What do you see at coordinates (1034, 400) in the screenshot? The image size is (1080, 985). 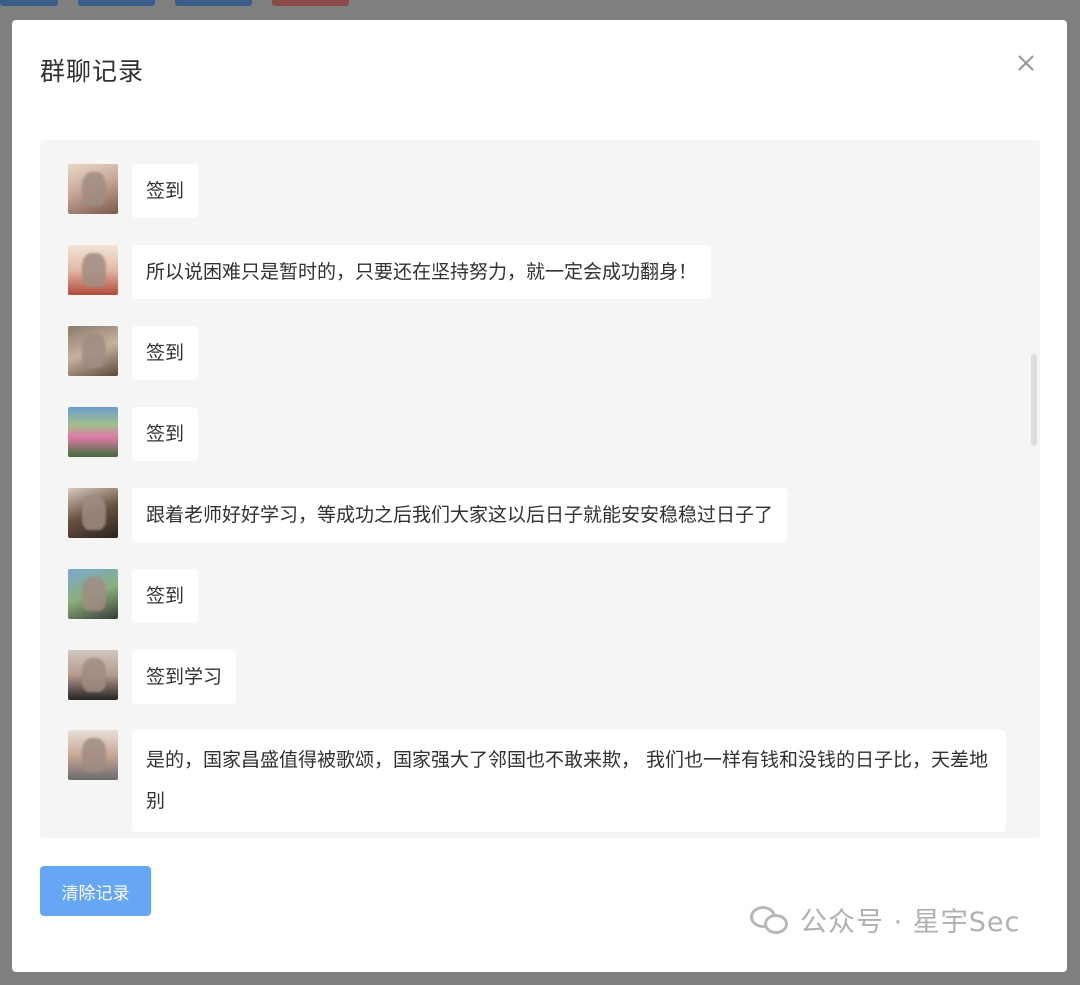 I see `scrollbar-thumb` at bounding box center [1034, 400].